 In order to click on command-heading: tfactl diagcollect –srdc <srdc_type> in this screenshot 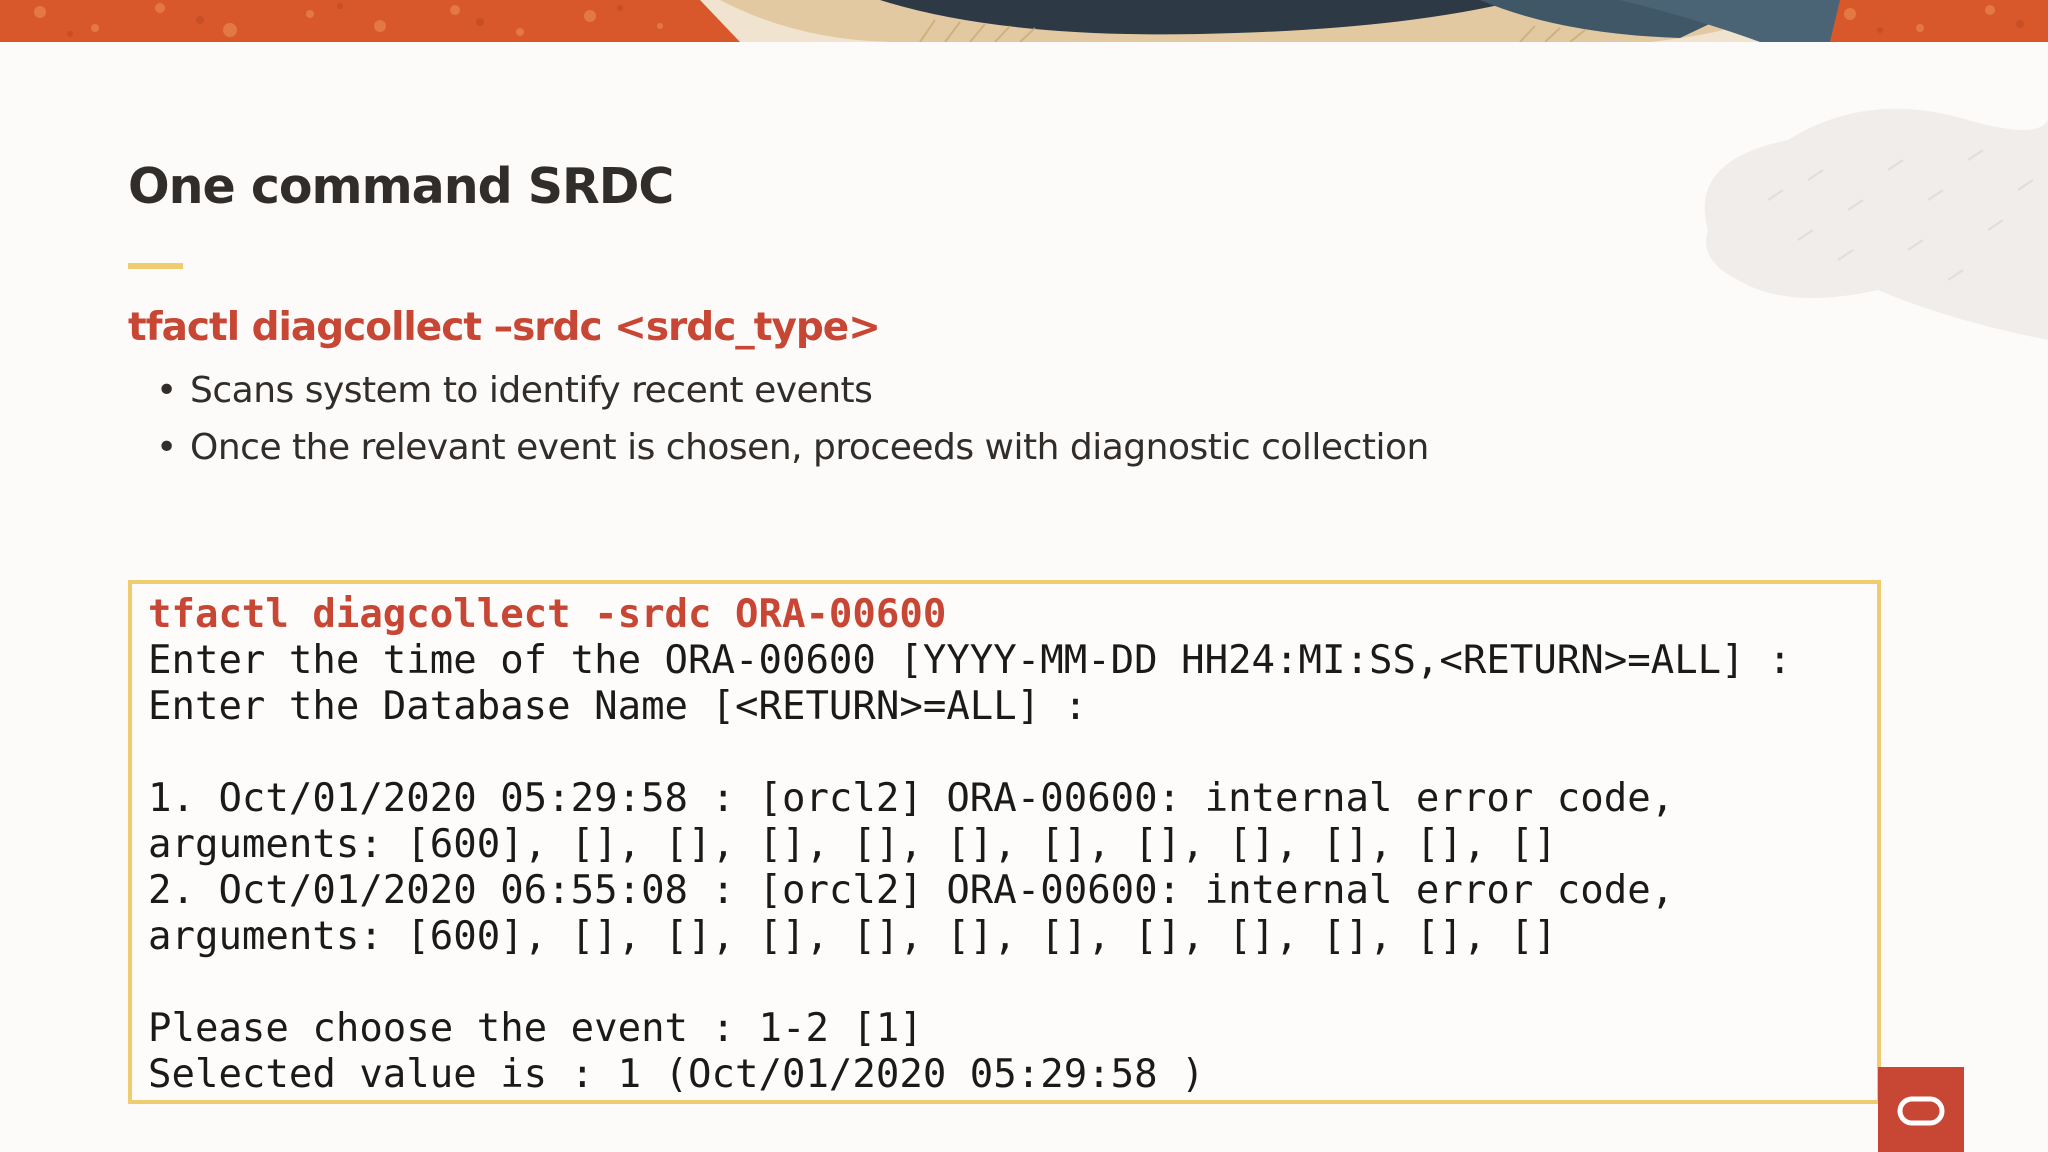, I will do `click(504, 327)`.